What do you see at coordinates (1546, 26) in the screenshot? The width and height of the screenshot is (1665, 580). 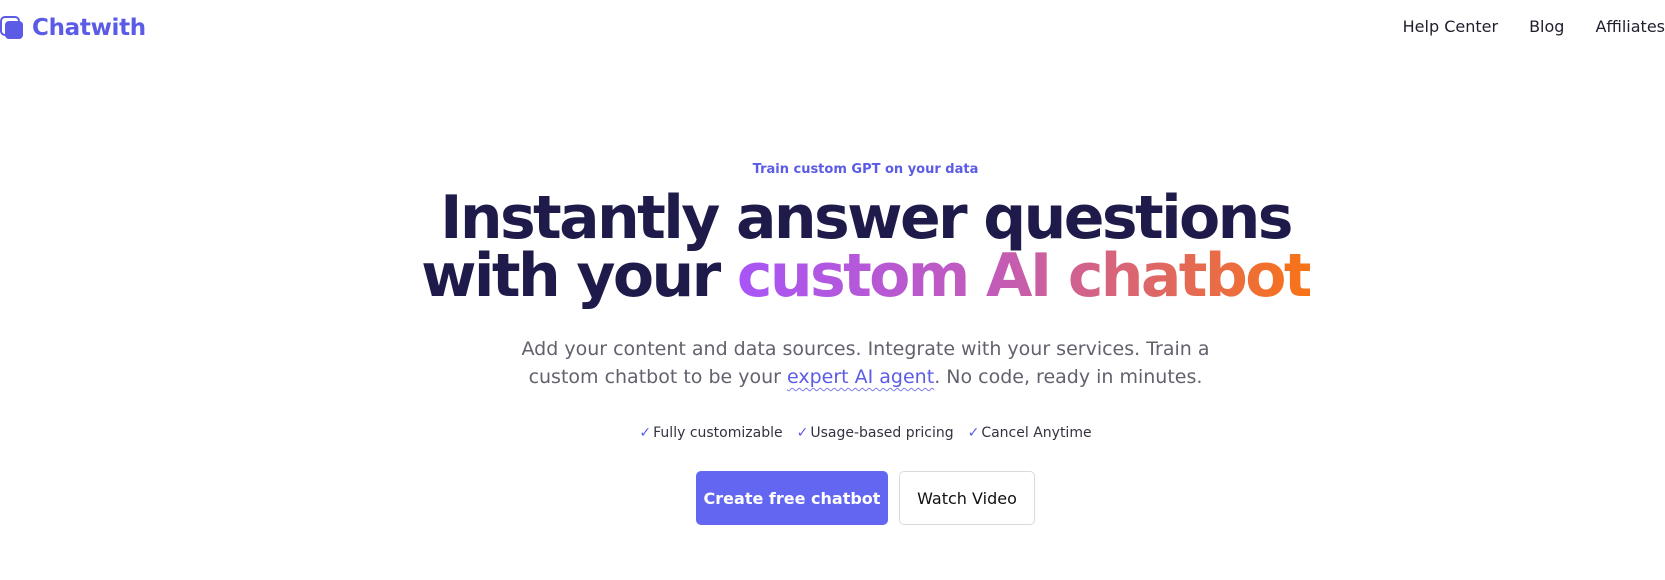 I see `nav-blog: Blog` at bounding box center [1546, 26].